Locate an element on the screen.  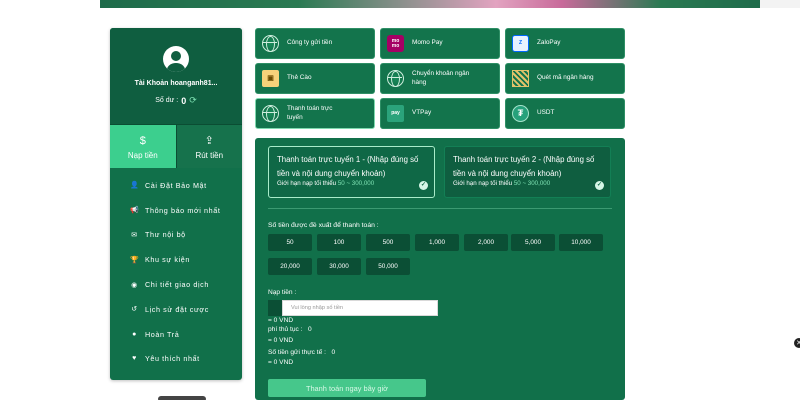
menu-item-inbox: ✉ Thư nội bộ is located at coordinates (176, 235).